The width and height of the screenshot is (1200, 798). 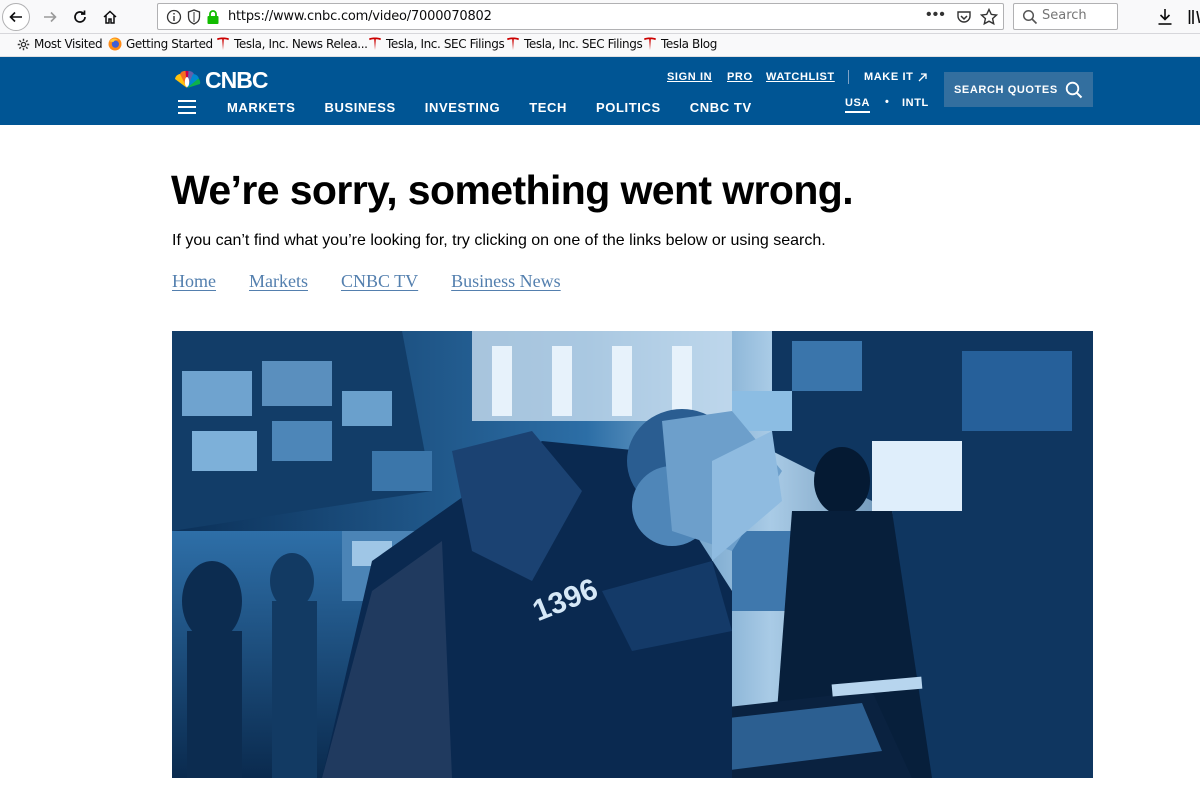 What do you see at coordinates (169, 44) in the screenshot?
I see `bookmark-label: Getting Started` at bounding box center [169, 44].